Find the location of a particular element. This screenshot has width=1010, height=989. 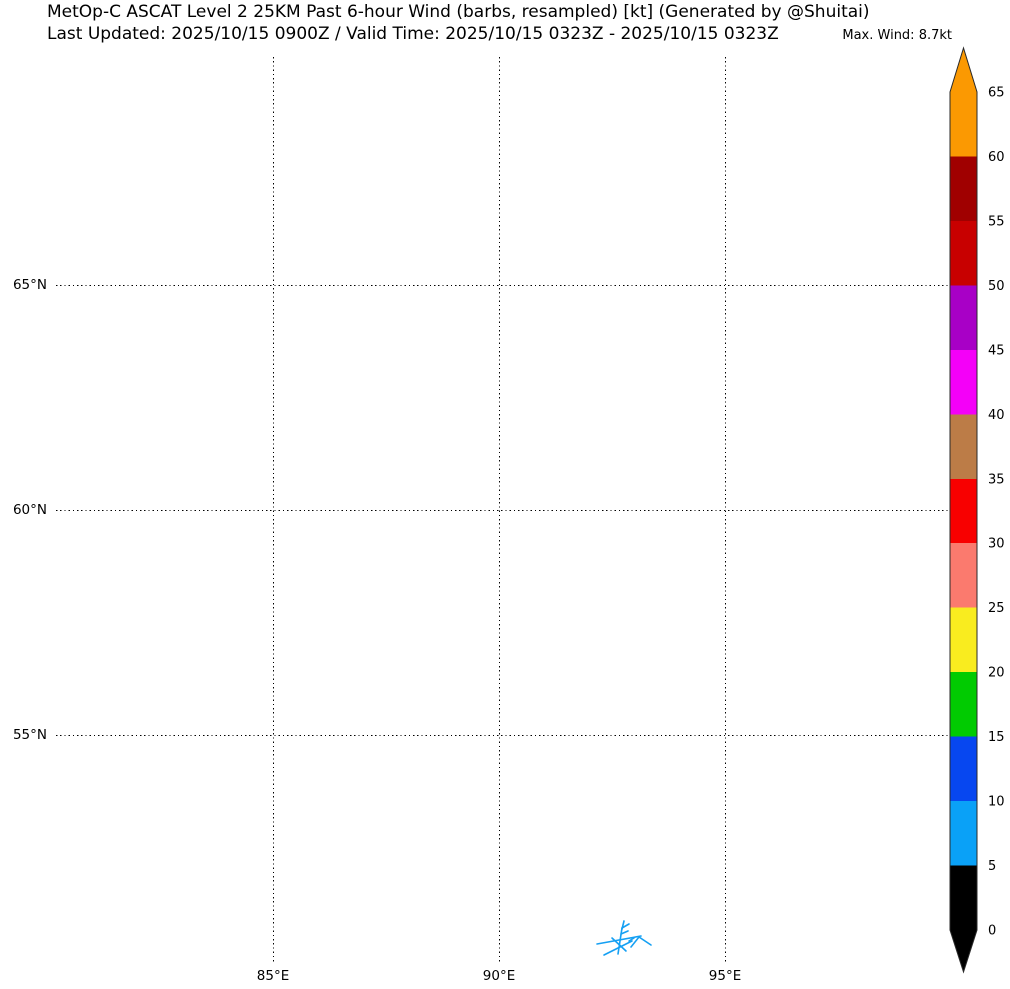

x-tick-label: 85°E is located at coordinates (273, 976).